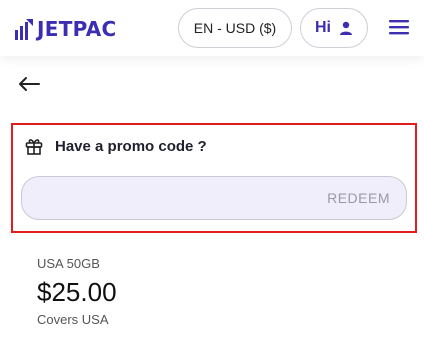 The width and height of the screenshot is (424, 342). I want to click on currency-label: EN - USD ($), so click(235, 28).